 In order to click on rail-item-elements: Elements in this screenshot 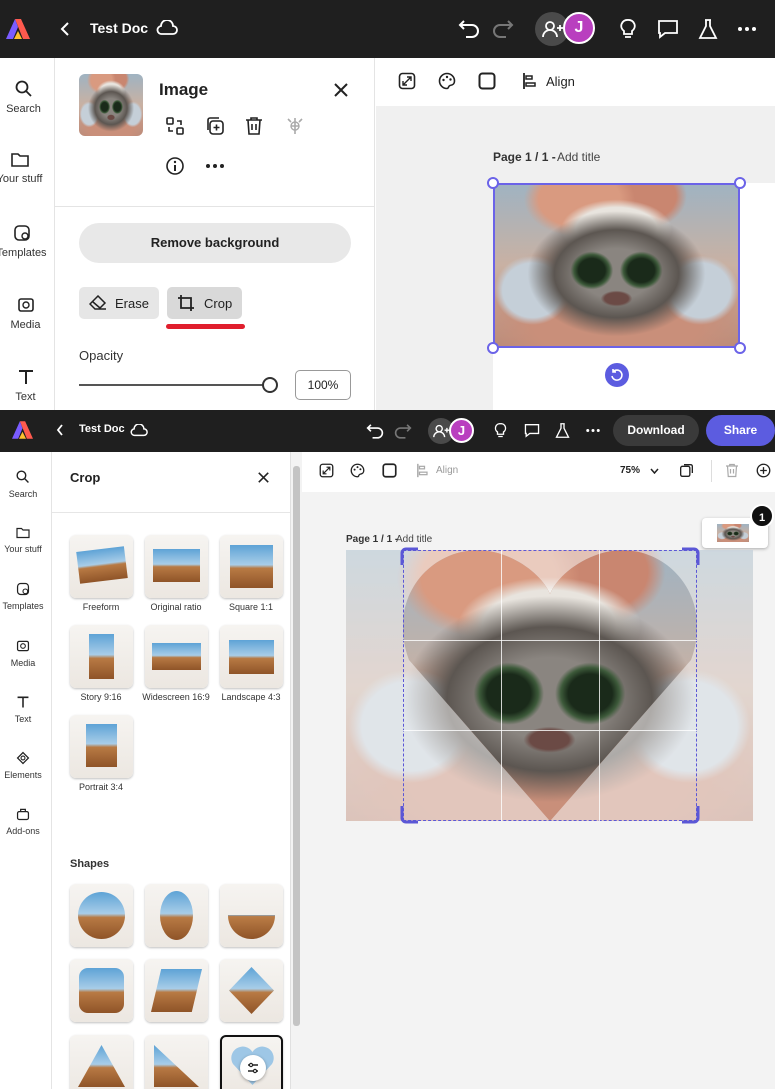, I will do `click(23, 765)`.